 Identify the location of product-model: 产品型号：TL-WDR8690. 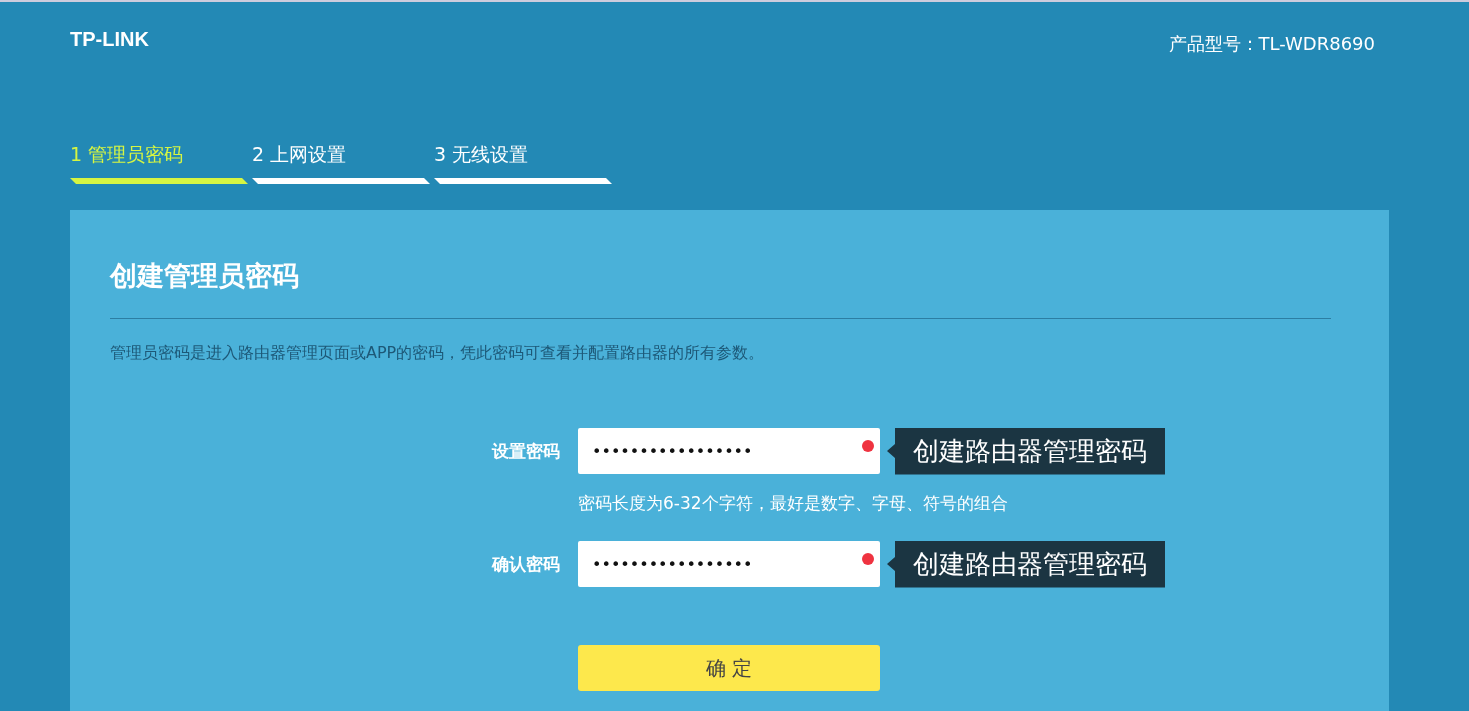
(1271, 44).